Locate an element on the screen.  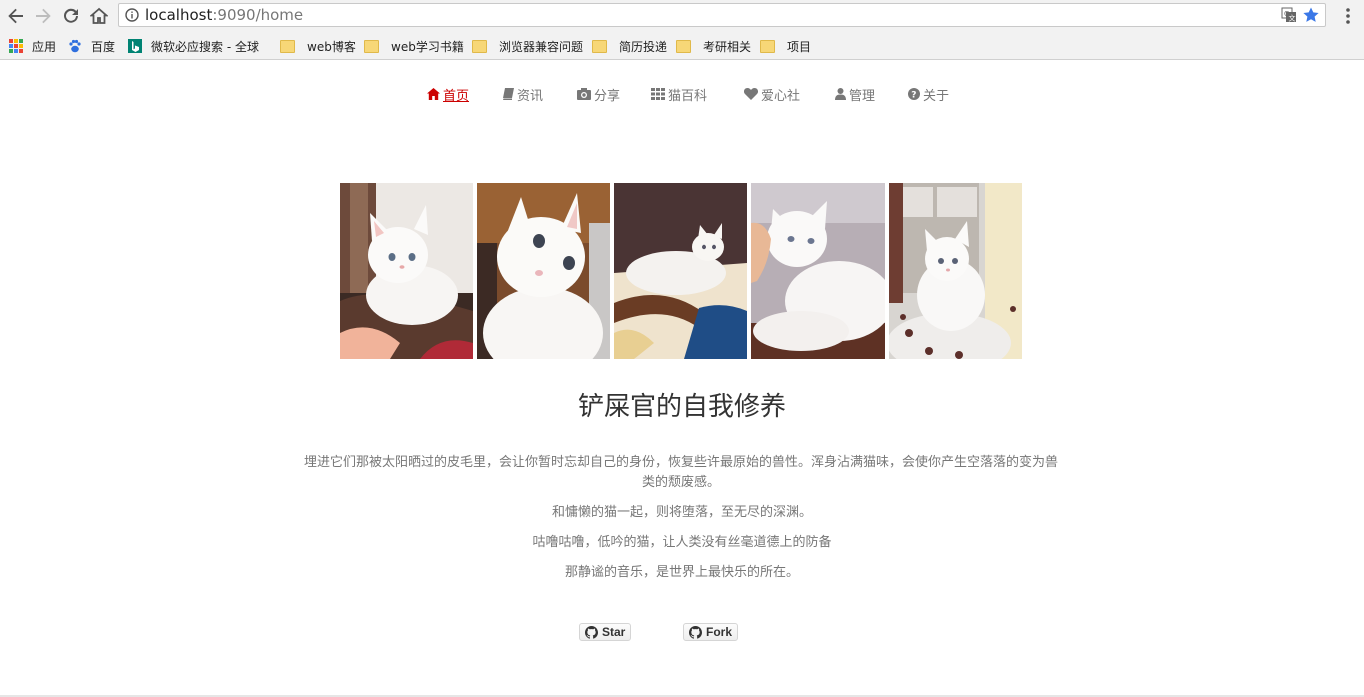
bookmark-label: web学习书籍 is located at coordinates (427, 46).